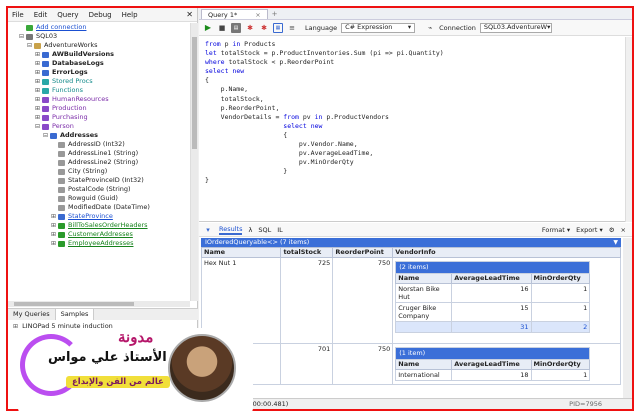  What do you see at coordinates (612, 230) in the screenshot?
I see `settings-icon: ⚙` at bounding box center [612, 230].